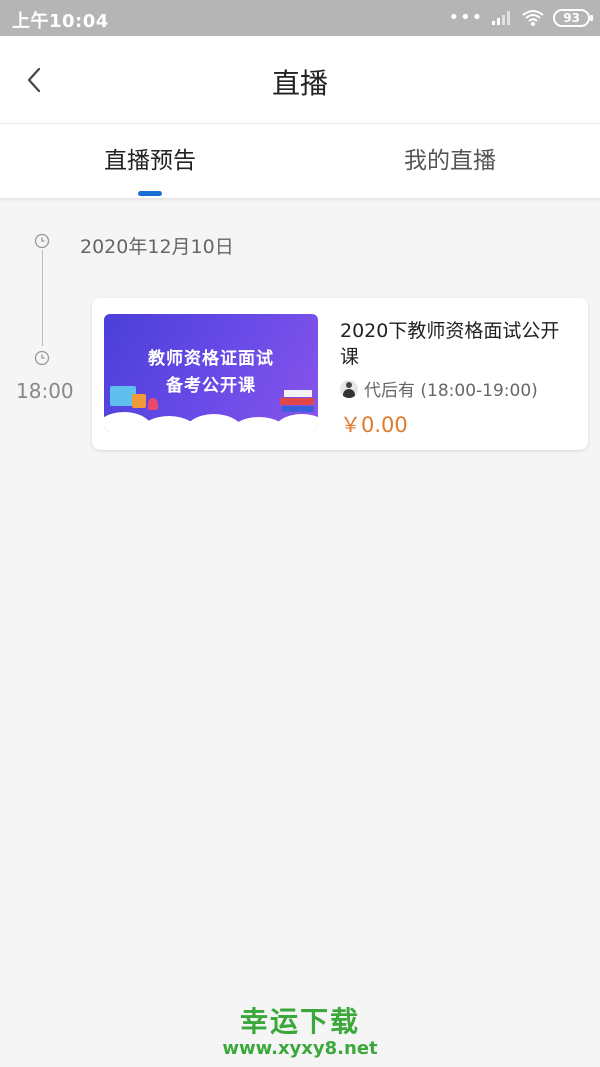 The width and height of the screenshot is (600, 1067). I want to click on tab-bar: 直播预告 我的直播, so click(300, 161).